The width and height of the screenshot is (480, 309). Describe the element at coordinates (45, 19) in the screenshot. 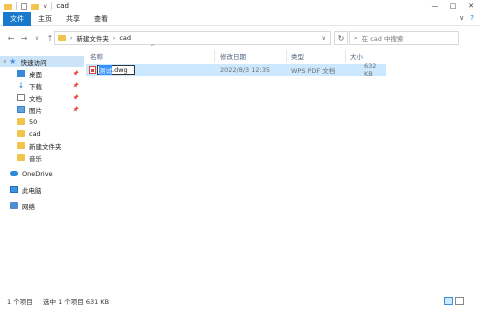

I see `tab-home: 主页` at that location.